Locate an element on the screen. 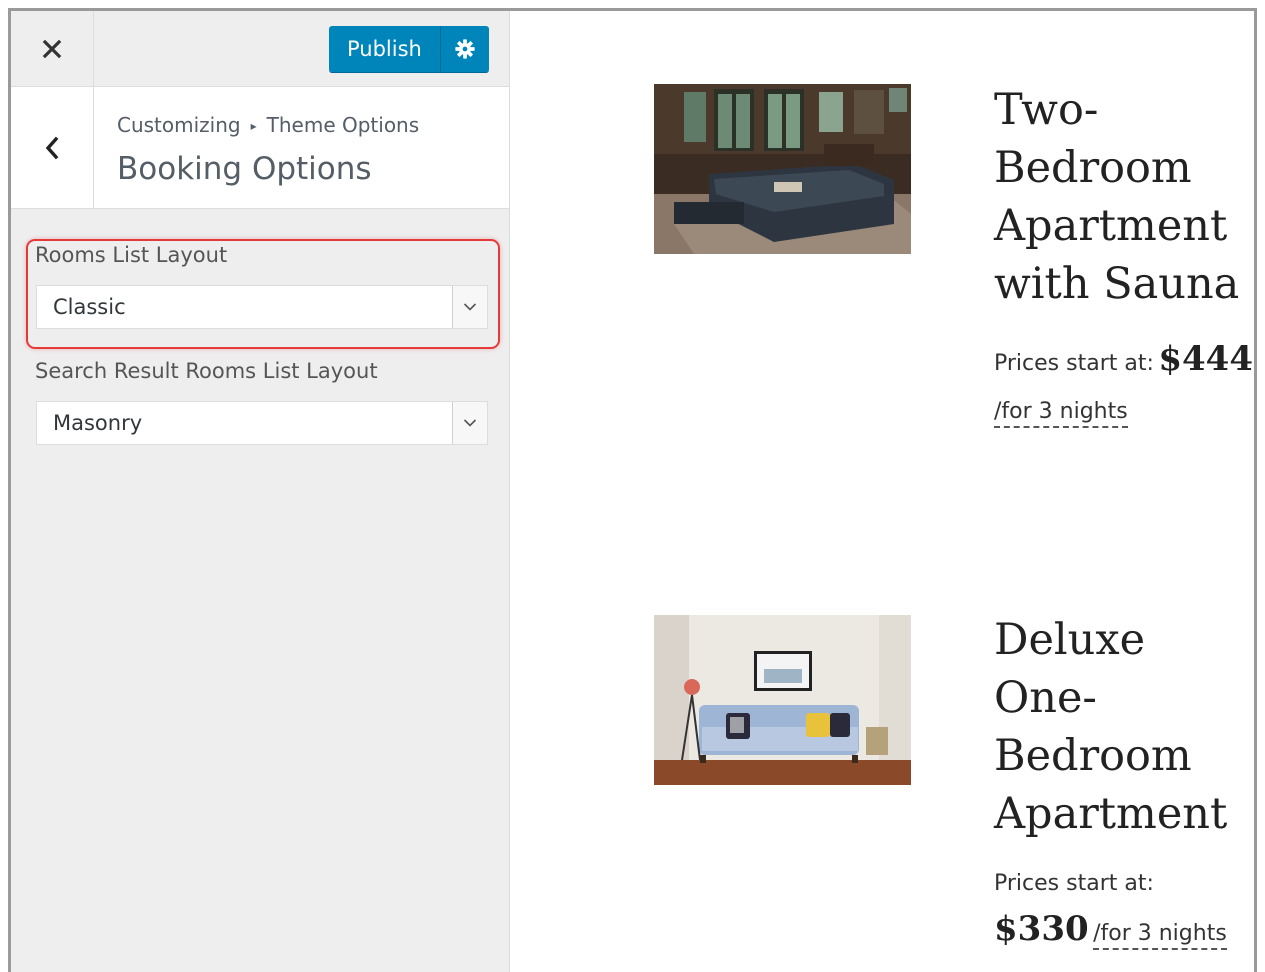 The image size is (1265, 972). price-amount: $330 is located at coordinates (1041, 929).